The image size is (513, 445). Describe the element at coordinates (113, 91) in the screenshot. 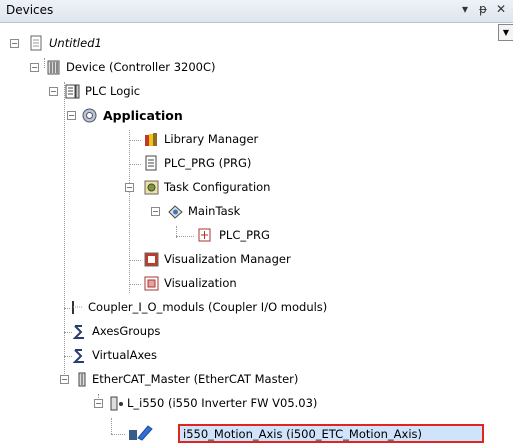

I see `plc-logic-label: PLC Logic` at that location.